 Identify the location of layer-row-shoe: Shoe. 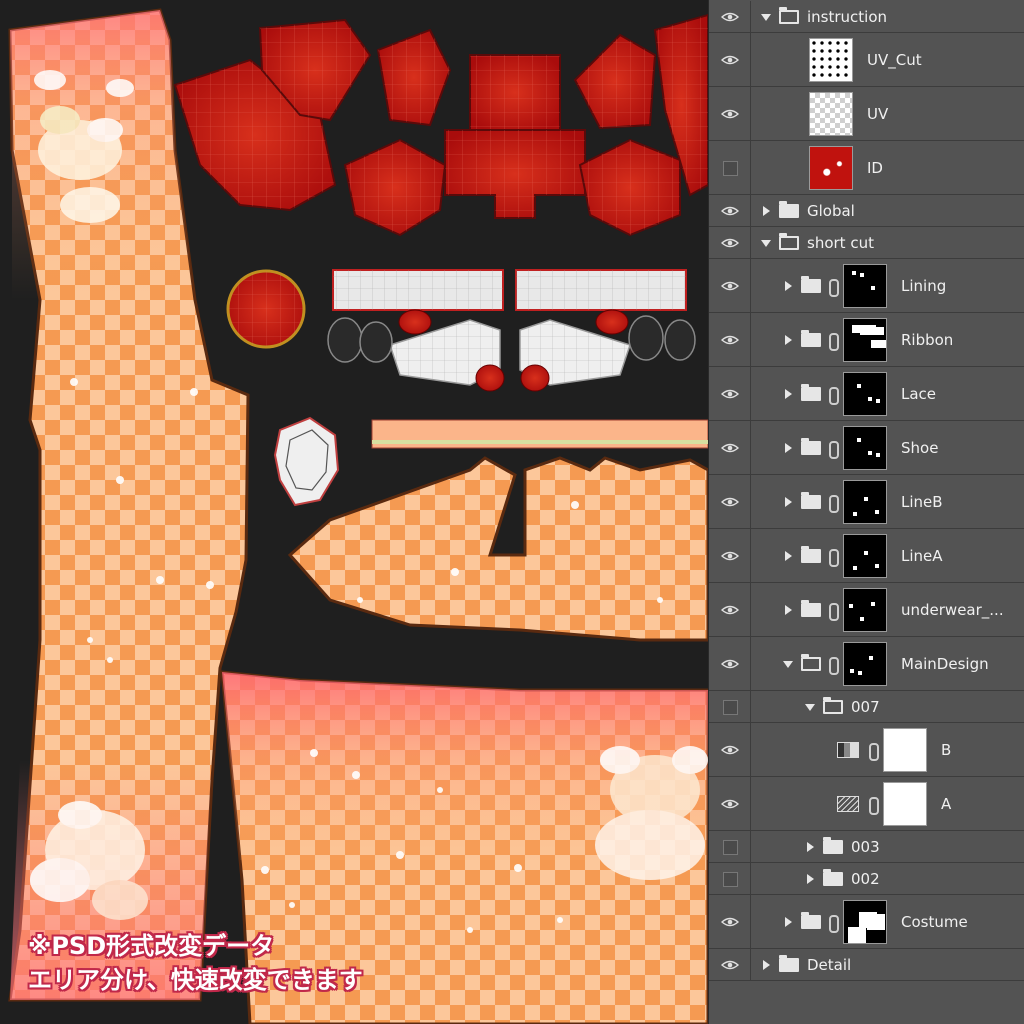
(866, 448).